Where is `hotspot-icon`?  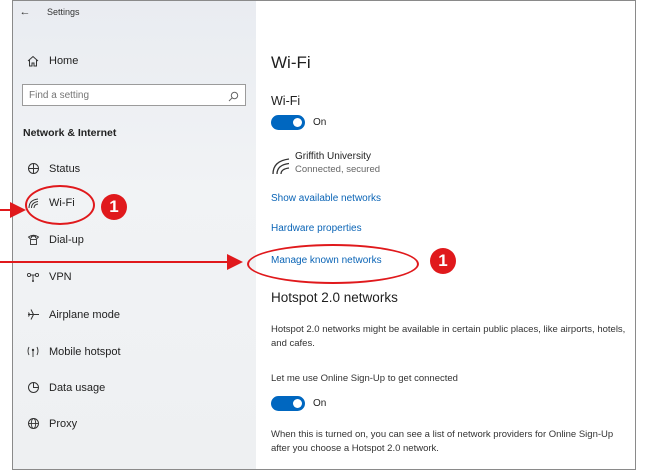 hotspot-icon is located at coordinates (33, 351).